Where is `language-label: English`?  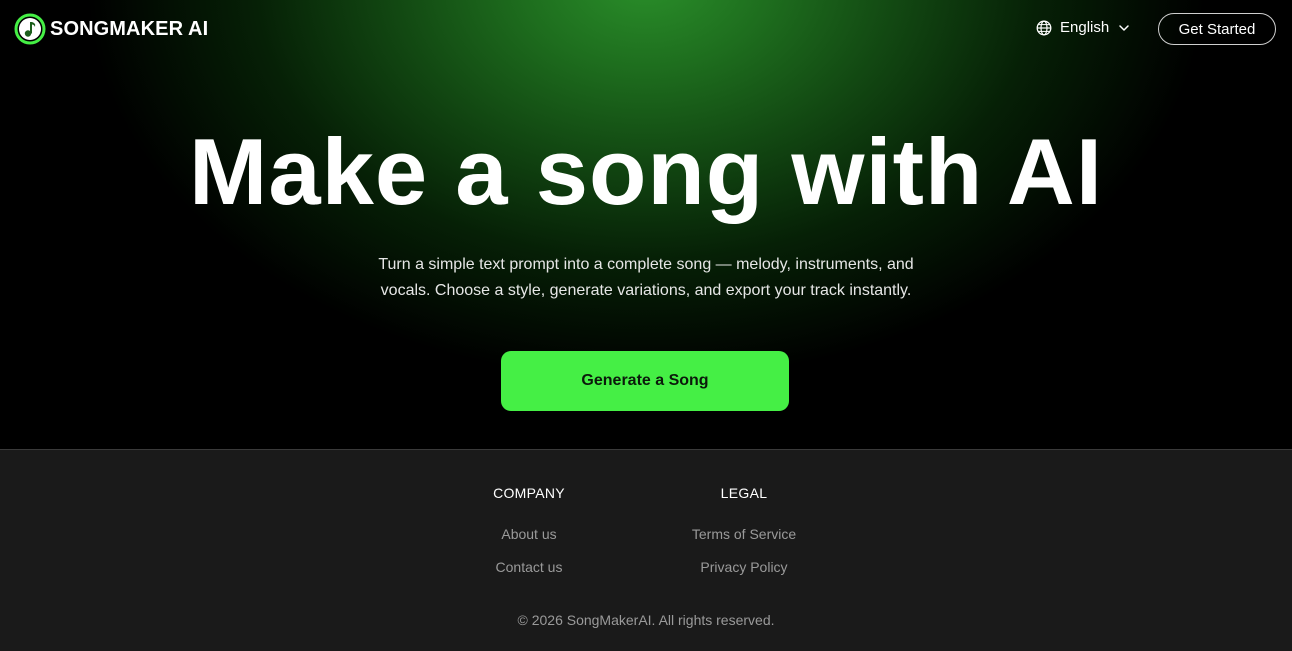 language-label: English is located at coordinates (1085, 27).